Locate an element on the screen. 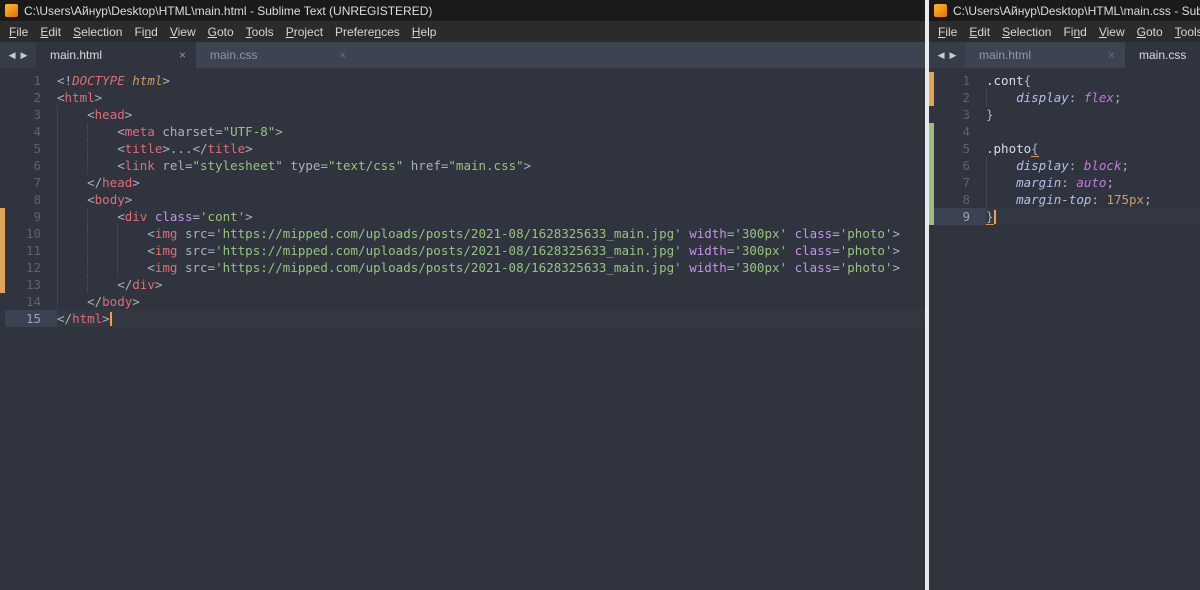 The height and width of the screenshot is (590, 1200). code-row: 5 .photo{ is located at coordinates (1064, 148).